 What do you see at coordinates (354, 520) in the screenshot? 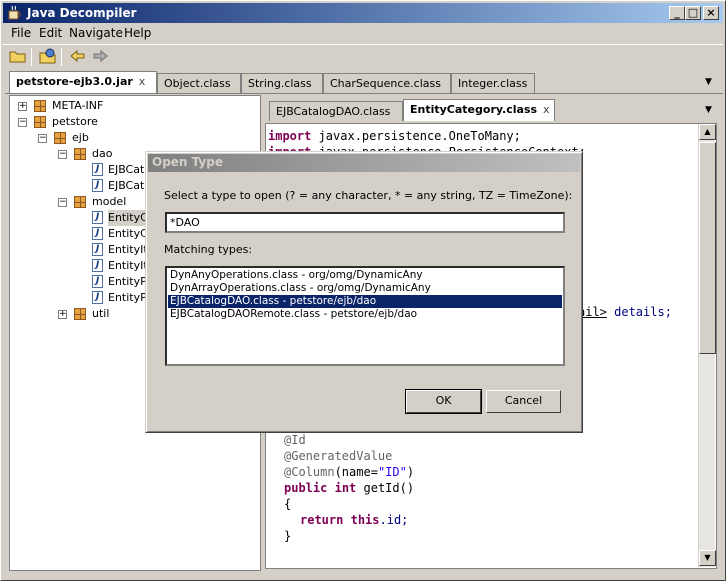
I see `code-line: return this.id;` at bounding box center [354, 520].